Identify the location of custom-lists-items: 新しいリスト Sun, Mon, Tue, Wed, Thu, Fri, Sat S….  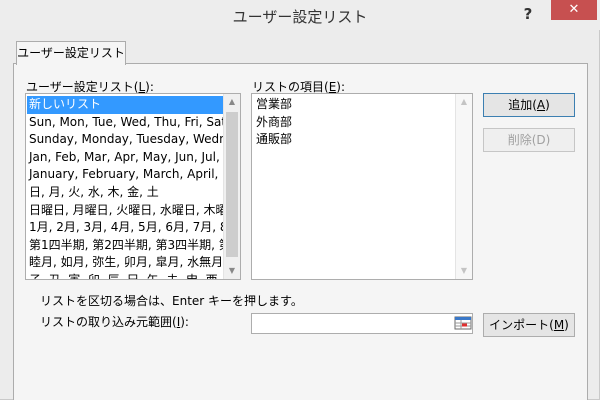
(125, 187).